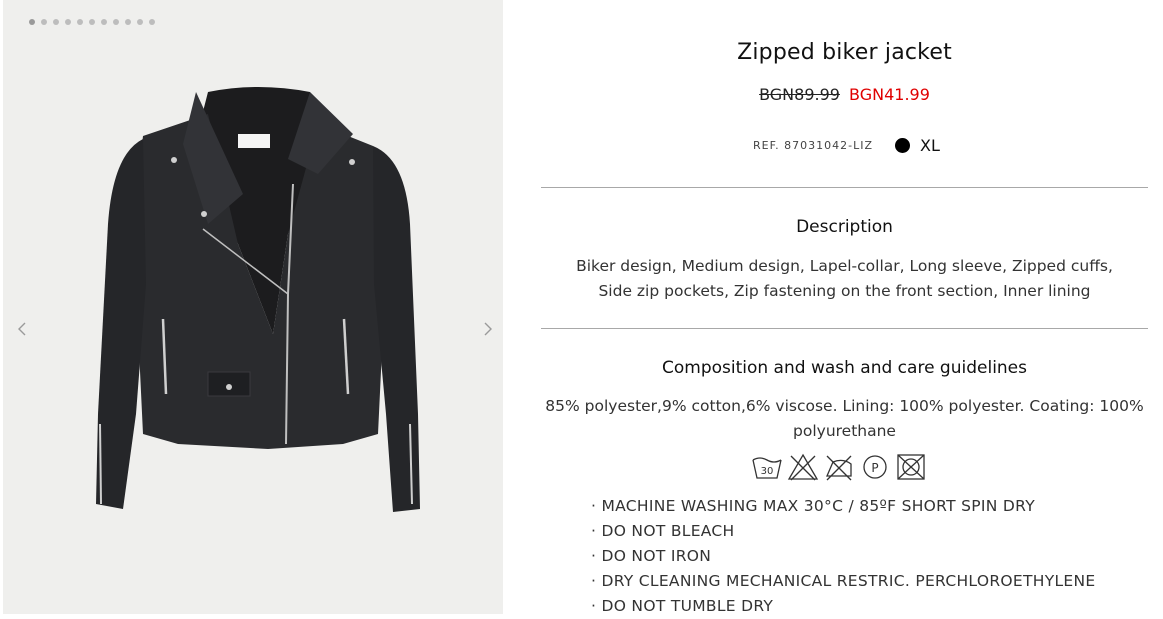 The image size is (1163, 619). I want to click on dry-clean-letter: P, so click(874, 468).